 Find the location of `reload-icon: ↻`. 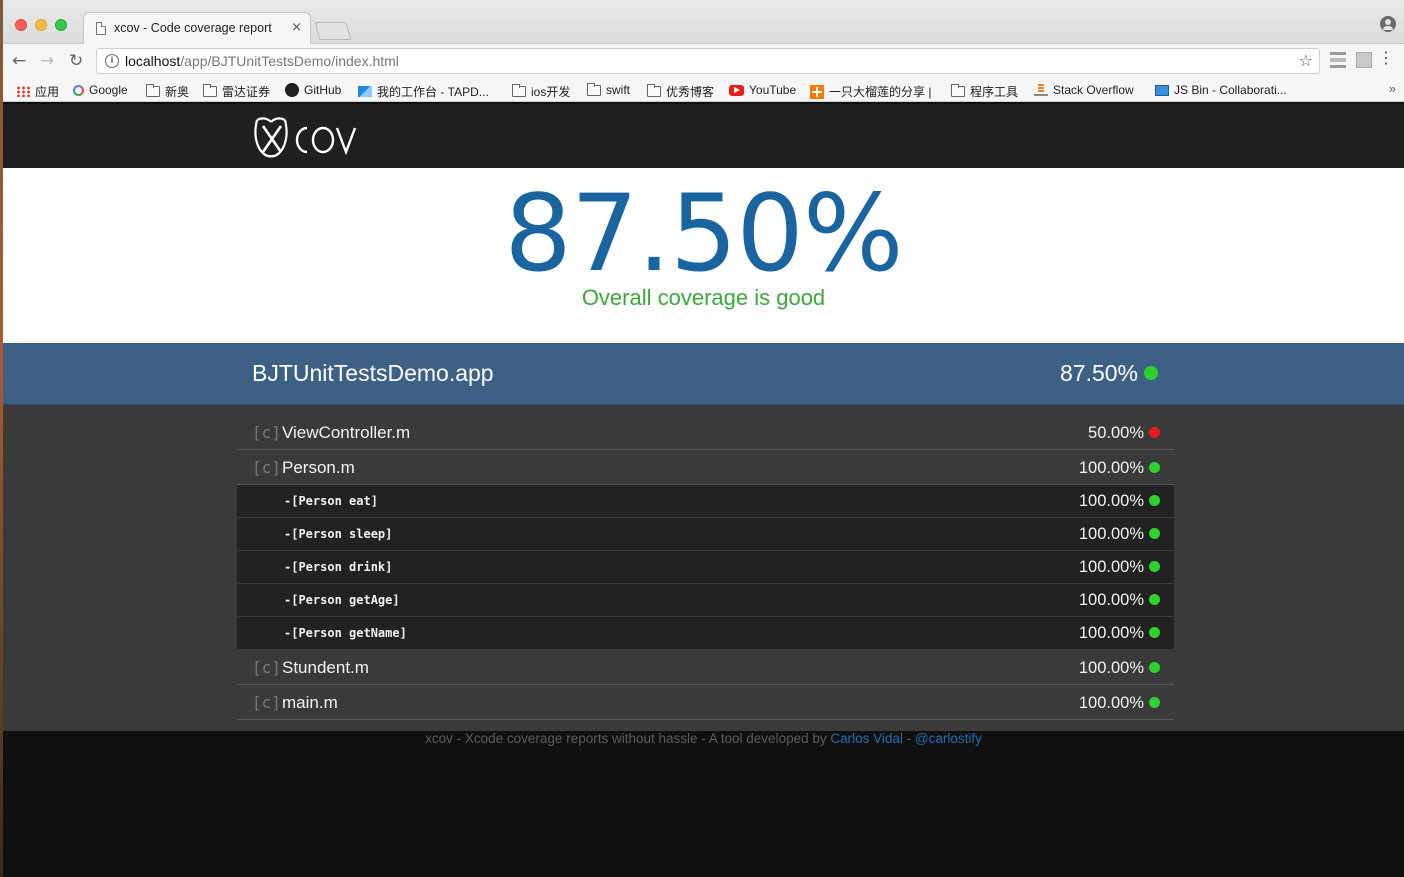

reload-icon: ↻ is located at coordinates (76, 61).